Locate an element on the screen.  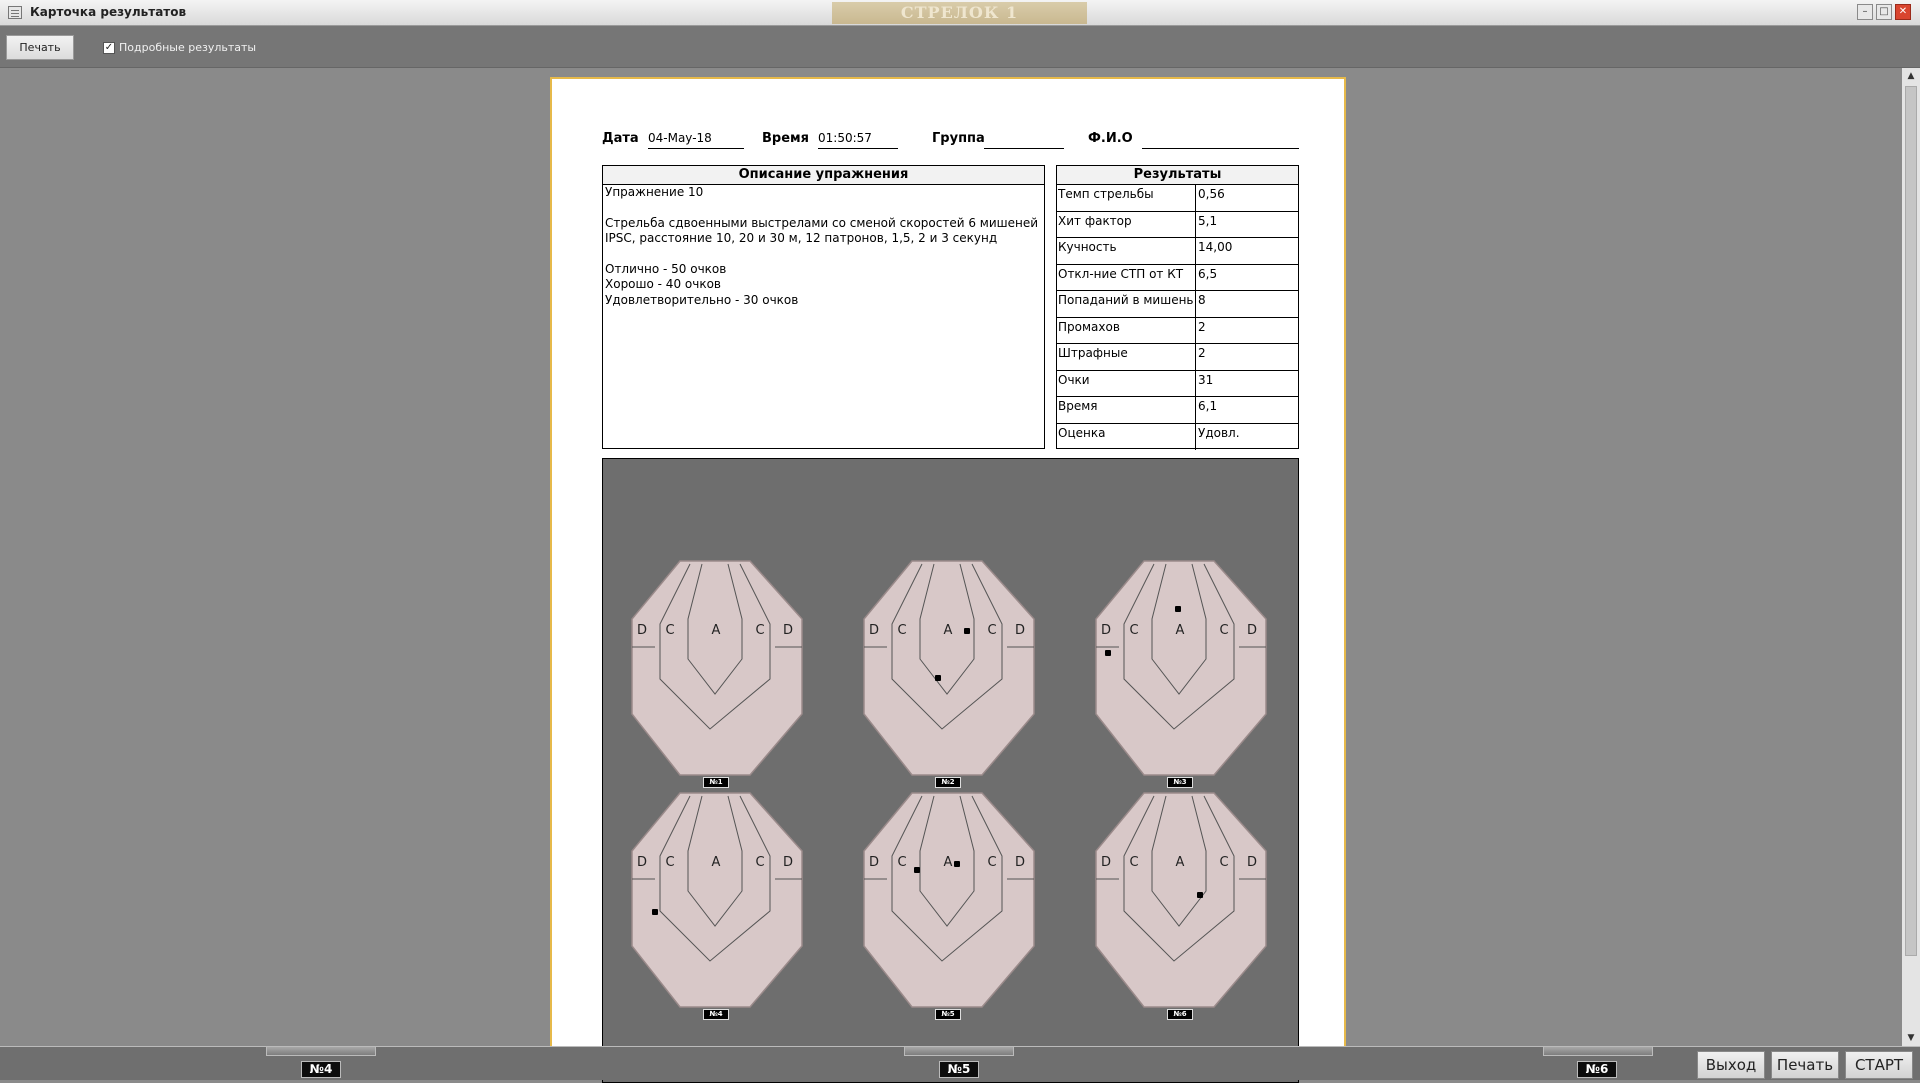
print-button: Печать is located at coordinates (40, 47).